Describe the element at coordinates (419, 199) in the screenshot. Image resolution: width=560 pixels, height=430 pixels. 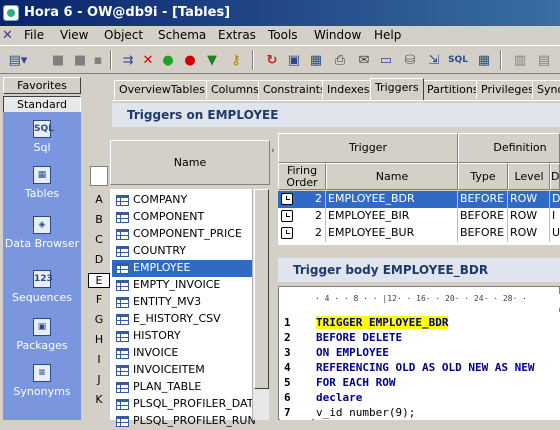
I see `table-row: 2 EMPLOYEE_BDR BEFORE ROW D` at that location.